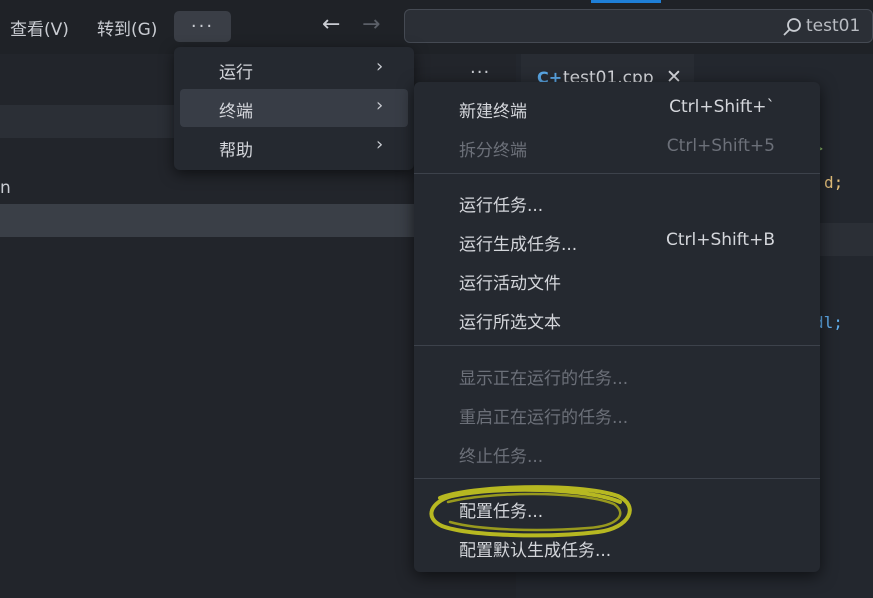 The width and height of the screenshot is (873, 598). I want to click on menu-item-label: 新建终端, so click(493, 112).